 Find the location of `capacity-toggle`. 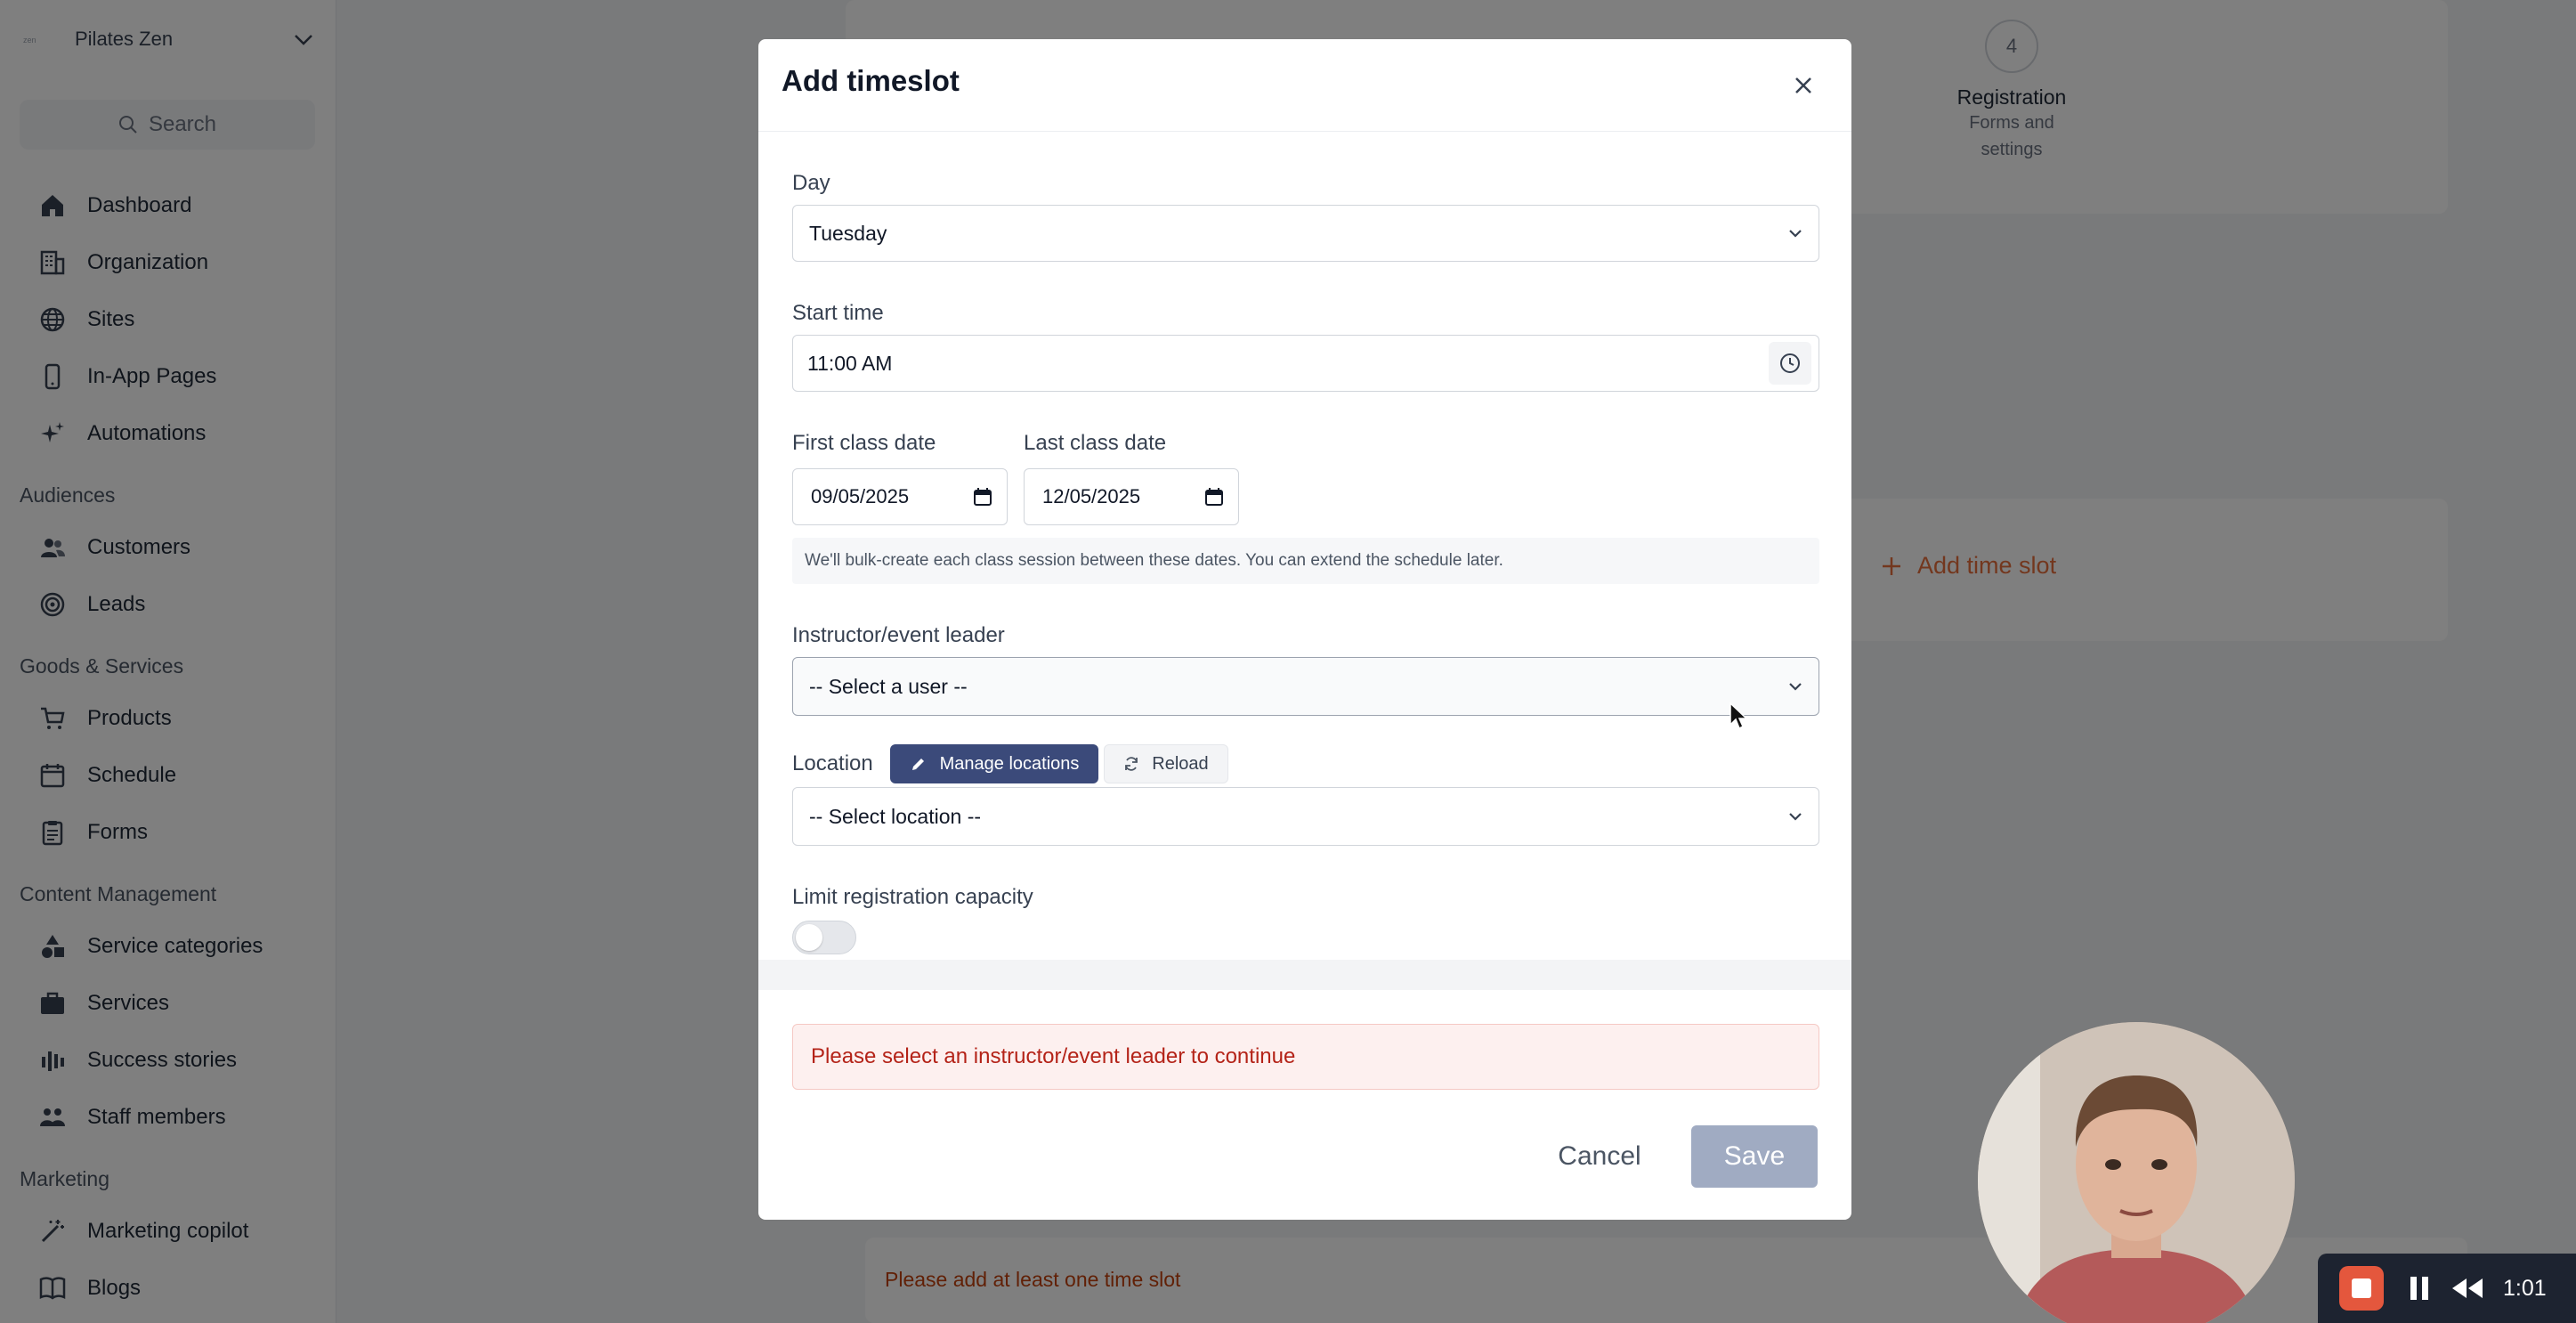

capacity-toggle is located at coordinates (824, 937).